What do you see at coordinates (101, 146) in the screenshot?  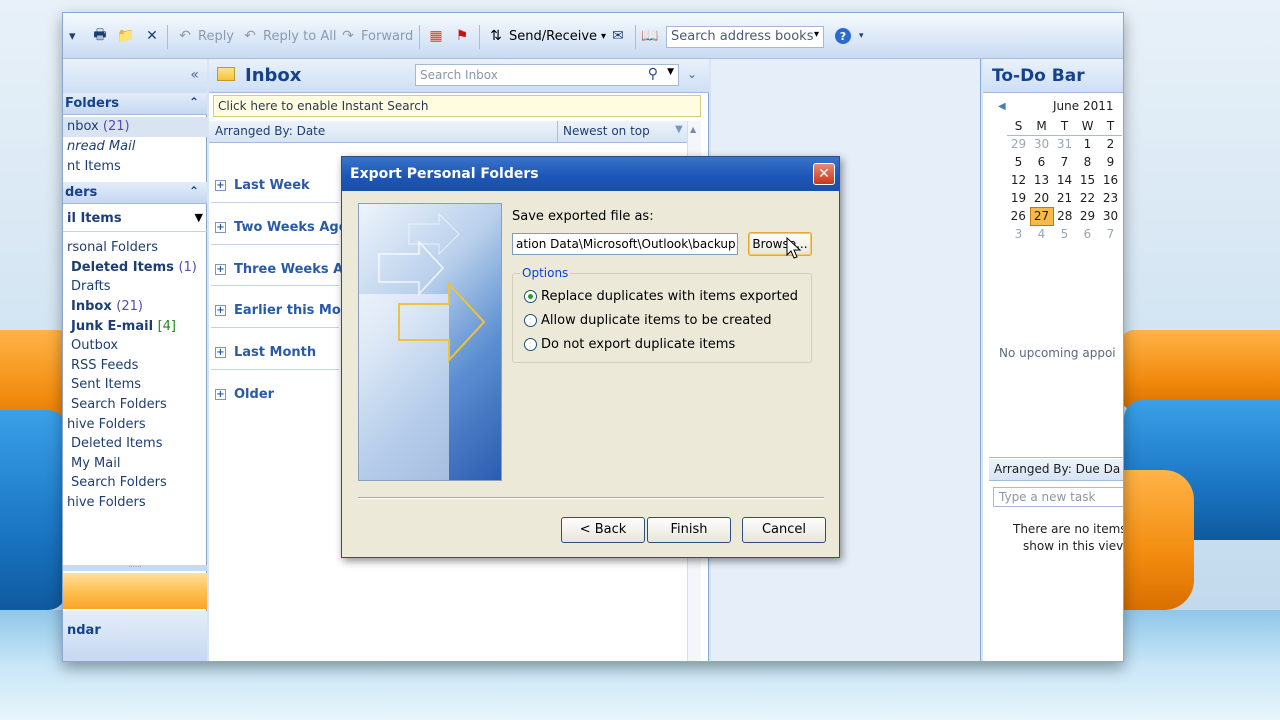 I see `favorite-item-unread-mail: nread Mail` at bounding box center [101, 146].